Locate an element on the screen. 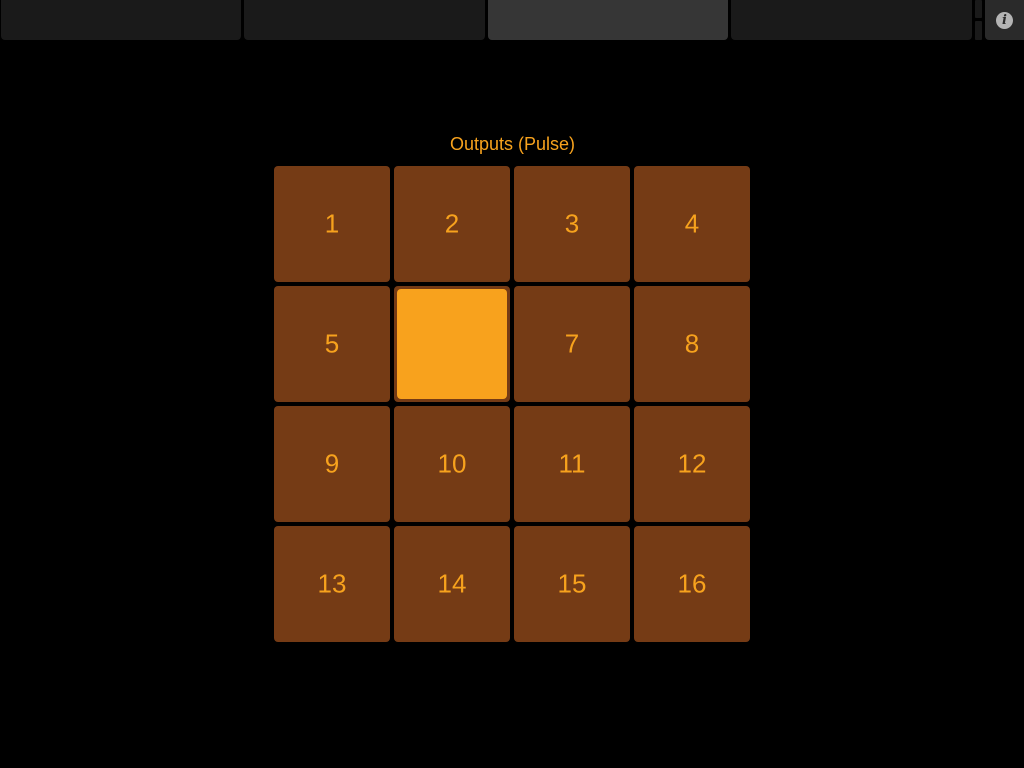  pad-5: 5 is located at coordinates (332, 344).